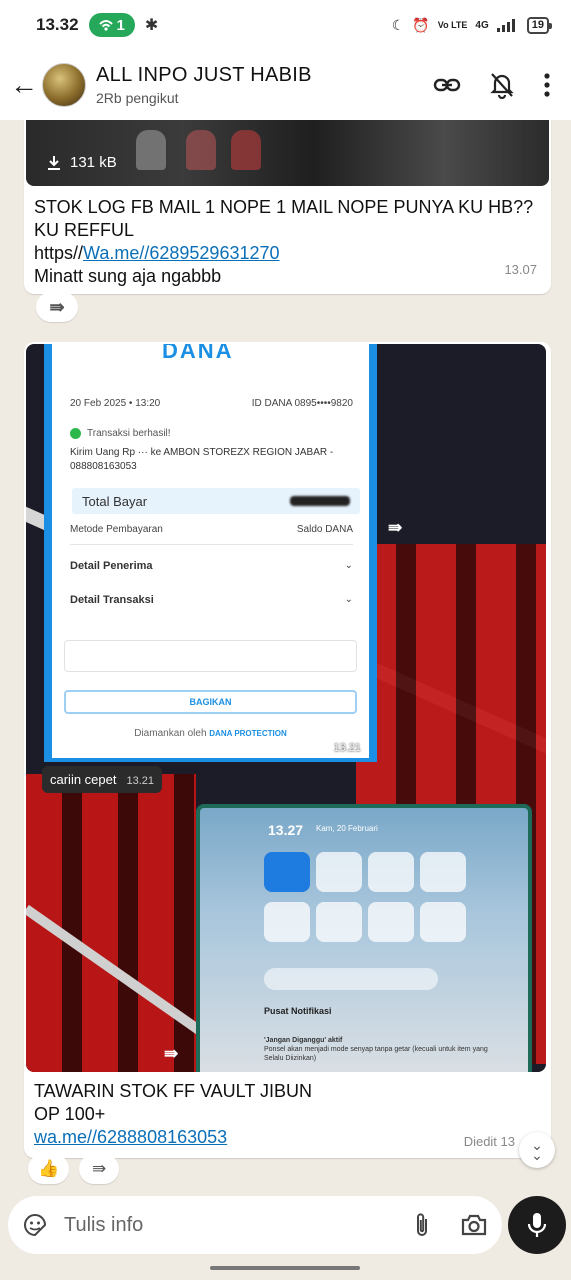  I want to click on message-link: wa.me//6288808163053, so click(284, 1137).